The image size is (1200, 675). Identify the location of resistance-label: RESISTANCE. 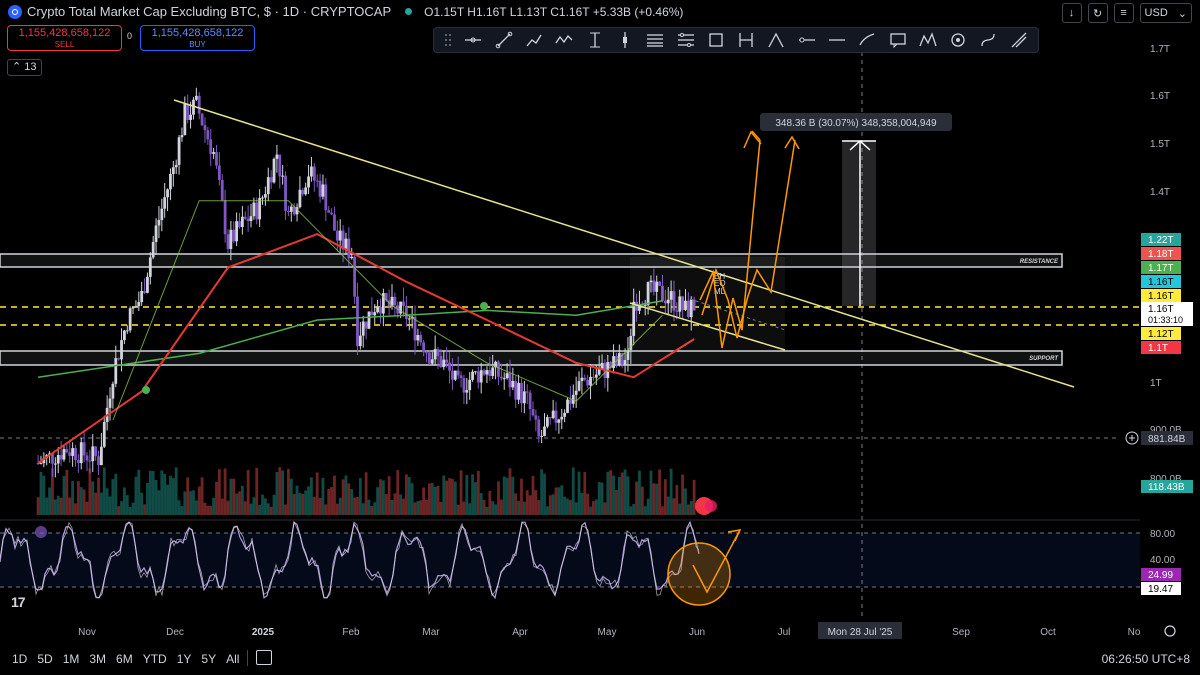
(1039, 262).